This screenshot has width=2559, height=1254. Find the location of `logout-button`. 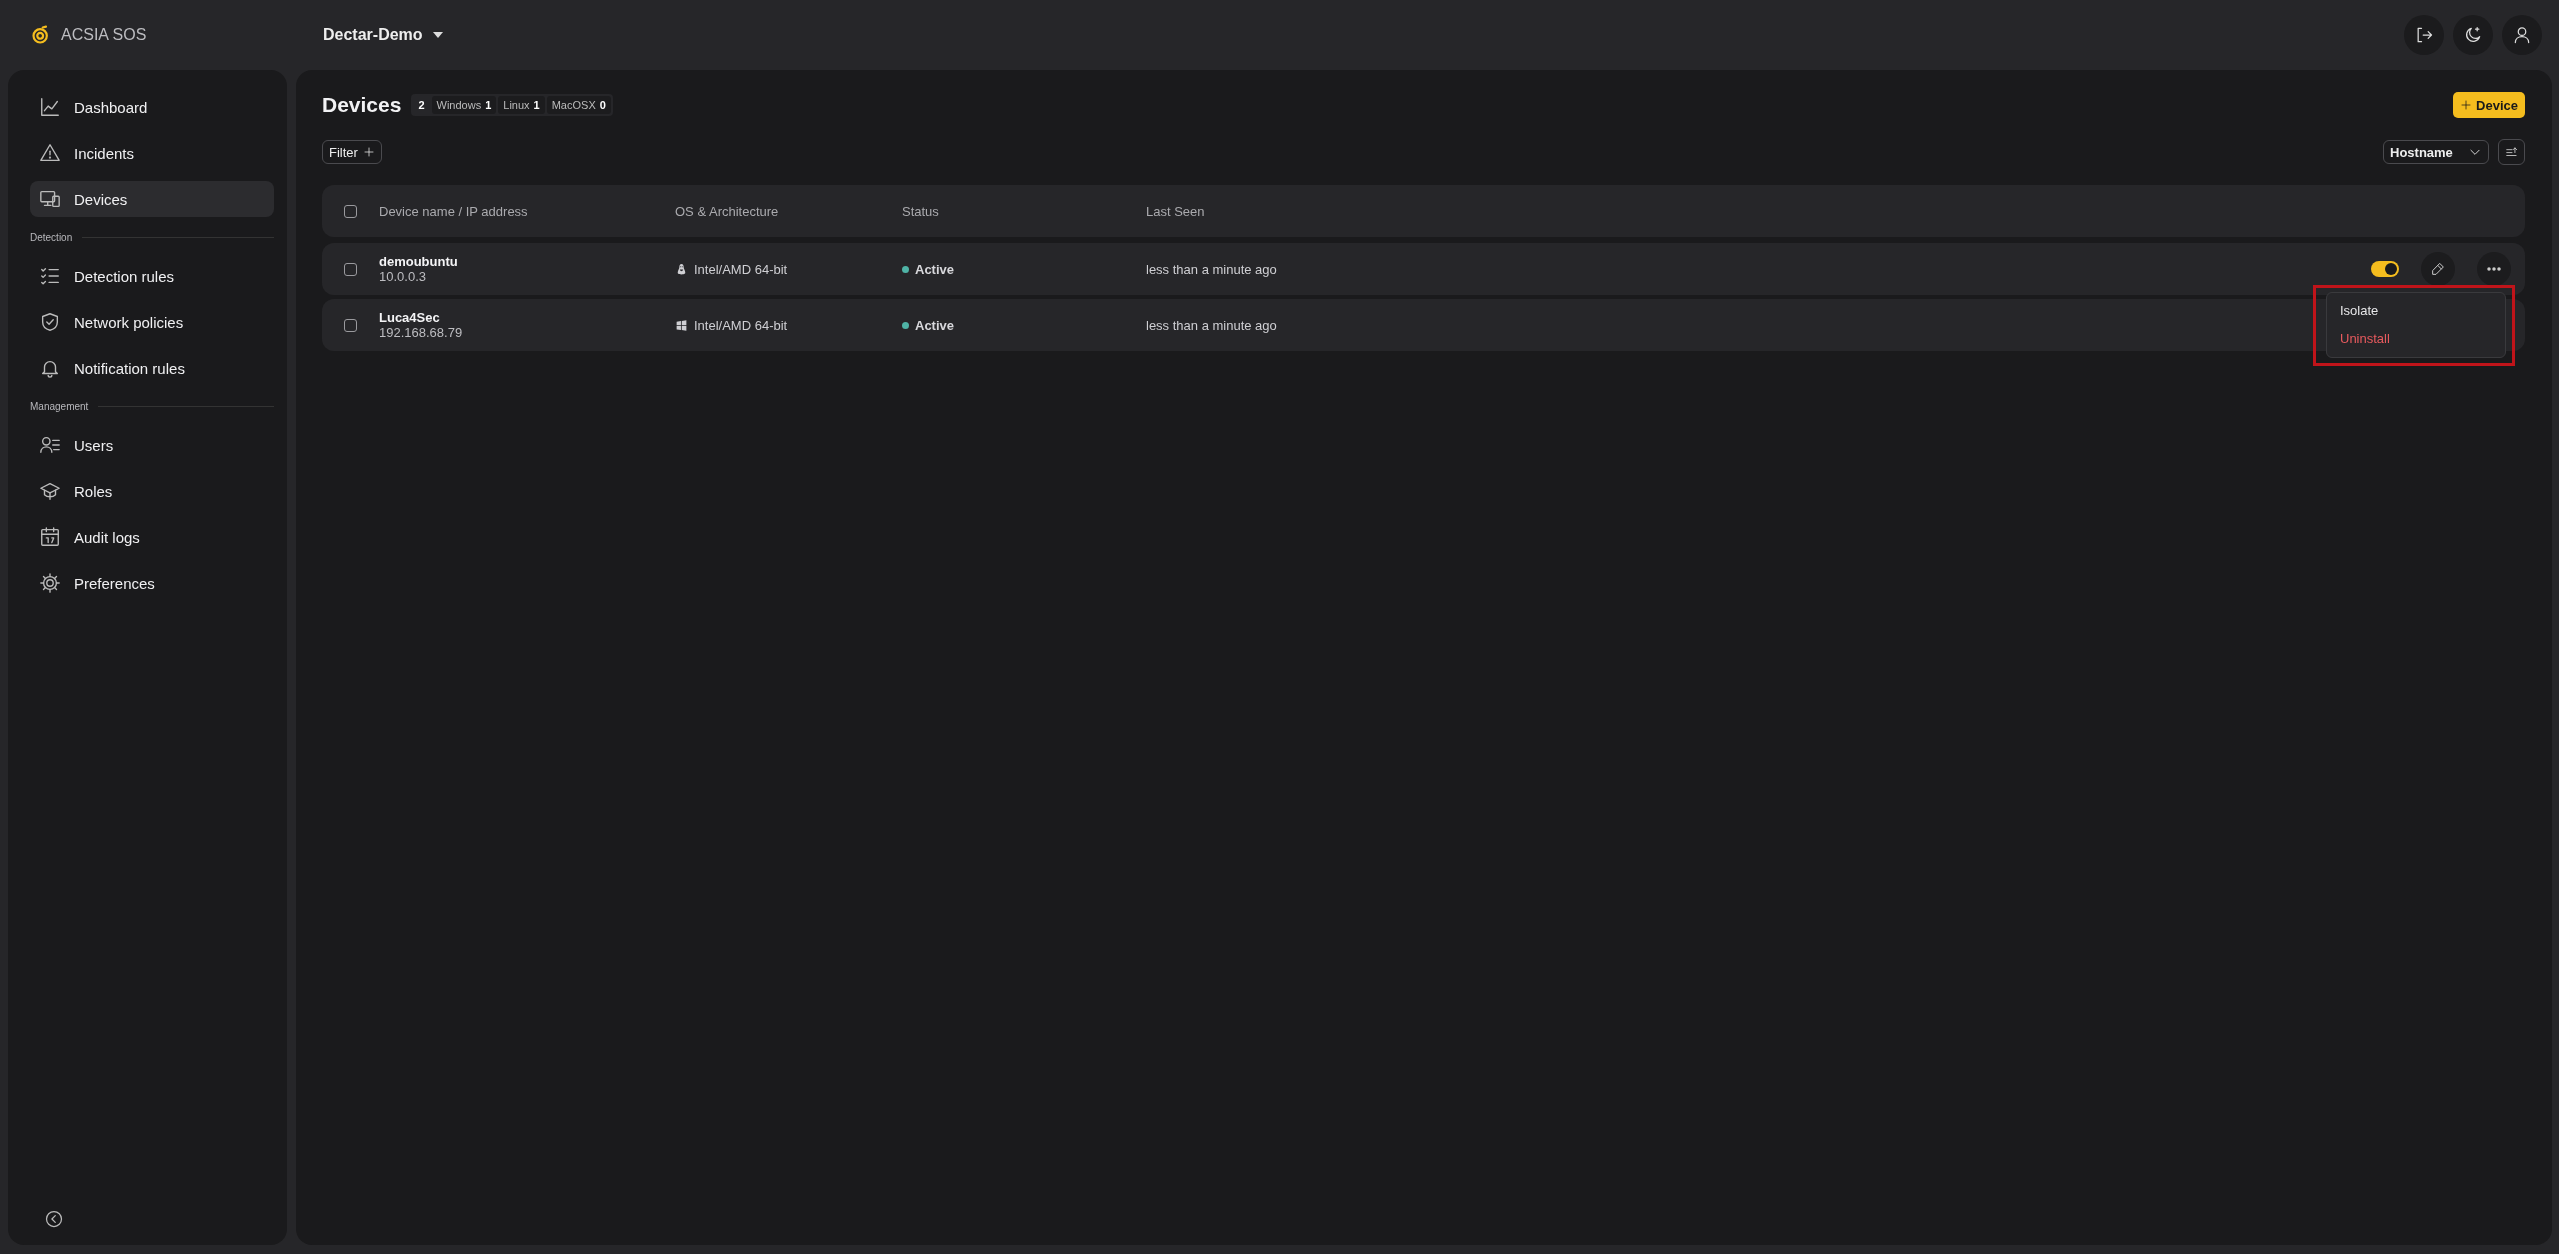

logout-button is located at coordinates (2424, 35).